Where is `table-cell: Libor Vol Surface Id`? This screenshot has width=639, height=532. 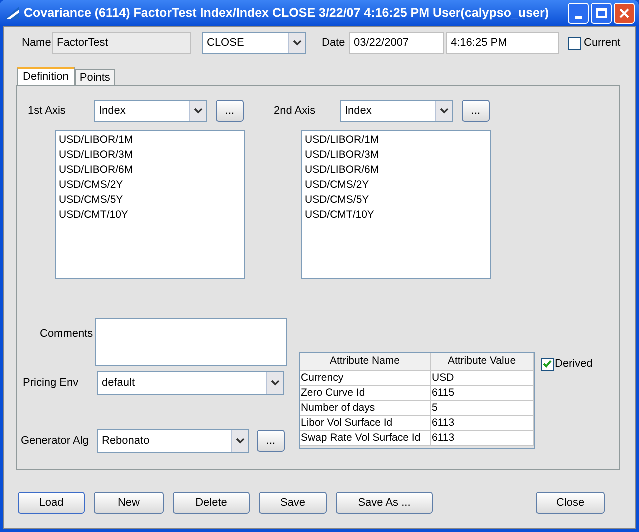
table-cell: Libor Vol Surface Id is located at coordinates (365, 423).